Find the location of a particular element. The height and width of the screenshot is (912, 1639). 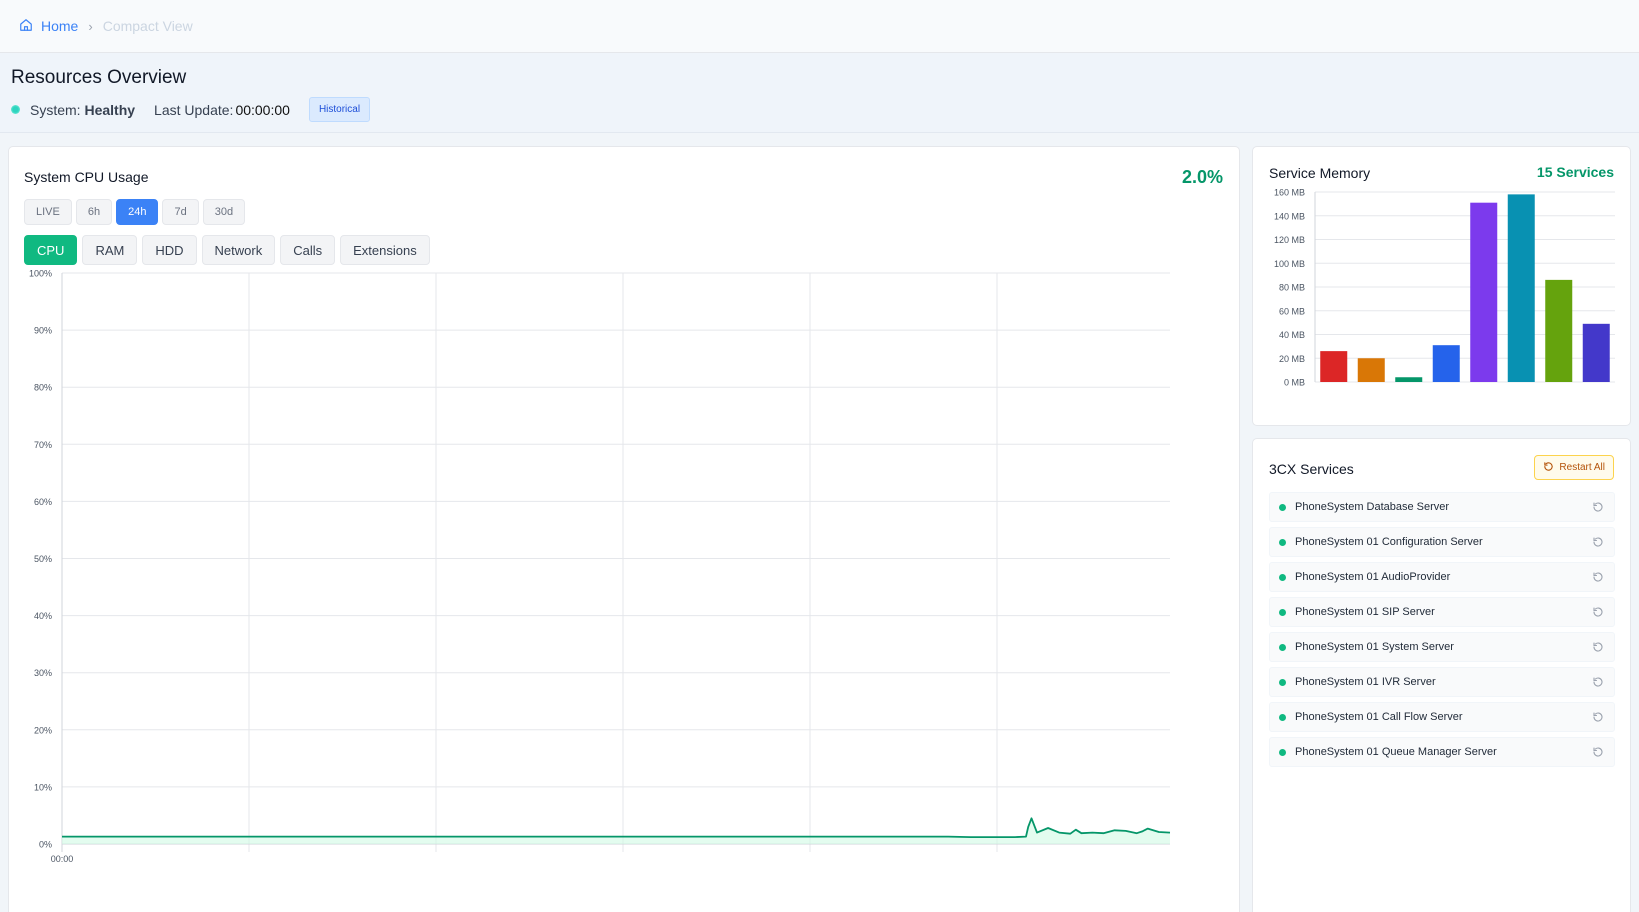

mem-y-tick-label: 20 MB is located at coordinates (1292, 359).